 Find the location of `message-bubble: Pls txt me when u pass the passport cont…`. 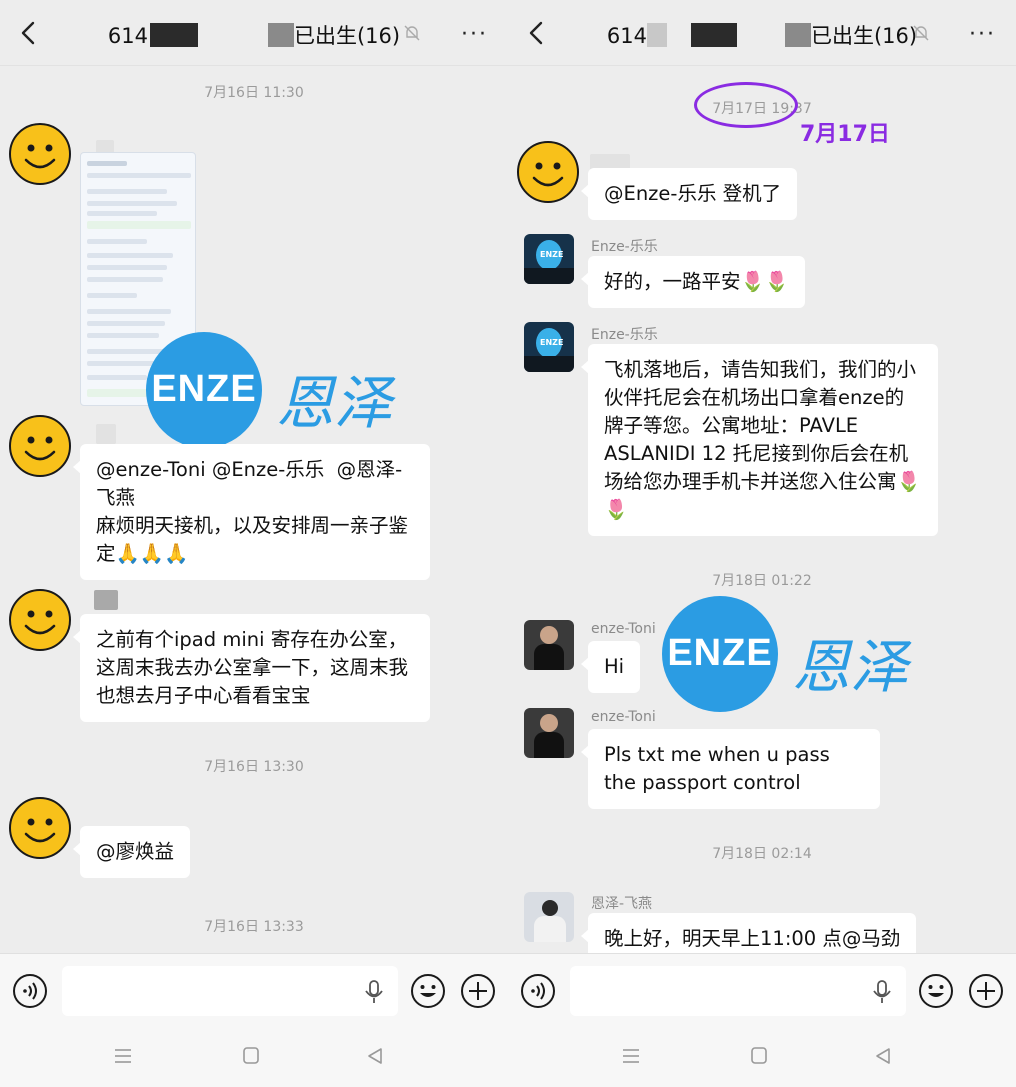

message-bubble: Pls txt me when u pass the passport cont… is located at coordinates (730, 769).